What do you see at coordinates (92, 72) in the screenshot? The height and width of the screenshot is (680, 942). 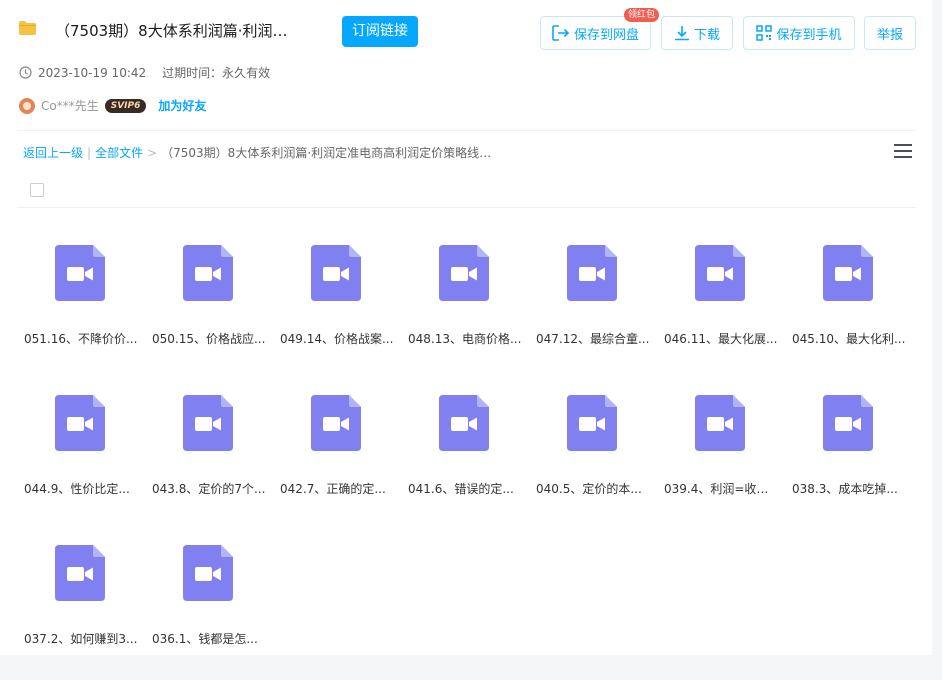 I see `share-date: 2023-10-19 10:42` at bounding box center [92, 72].